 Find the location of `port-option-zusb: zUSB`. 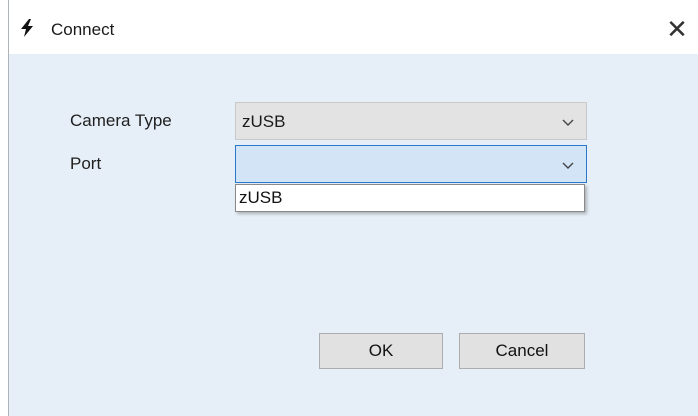

port-option-zusb: zUSB is located at coordinates (410, 198).